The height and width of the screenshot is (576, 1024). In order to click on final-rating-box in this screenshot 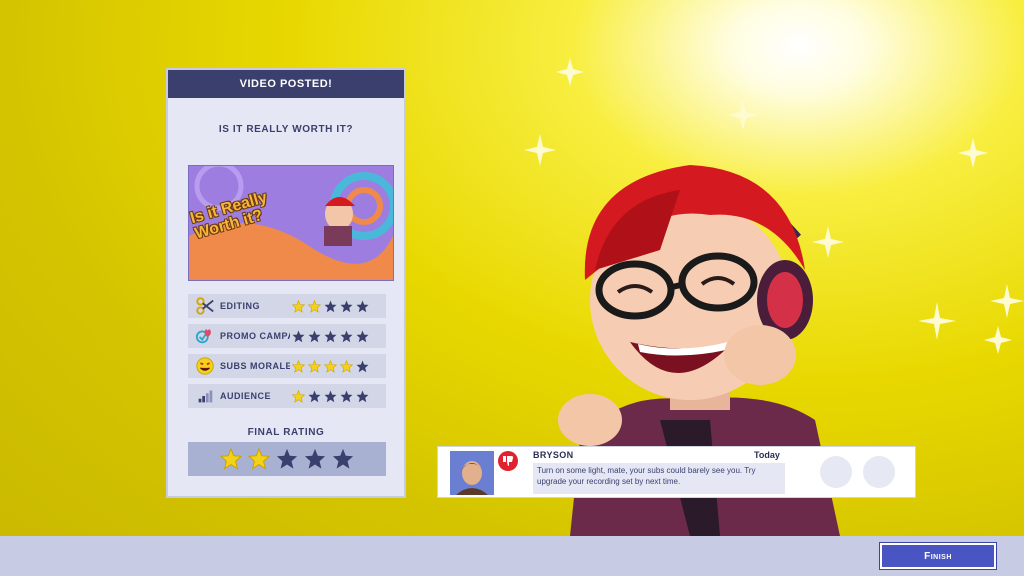, I will do `click(287, 459)`.